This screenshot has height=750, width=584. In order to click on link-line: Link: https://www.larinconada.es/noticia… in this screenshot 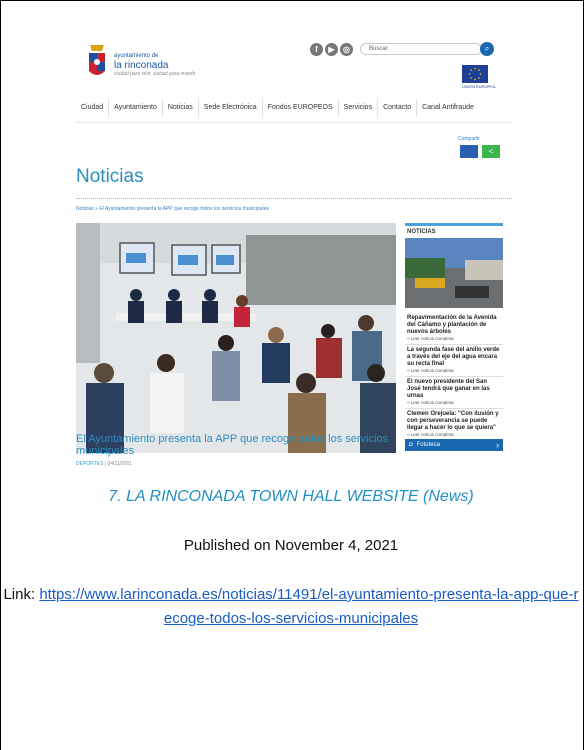, I will do `click(291, 607)`.